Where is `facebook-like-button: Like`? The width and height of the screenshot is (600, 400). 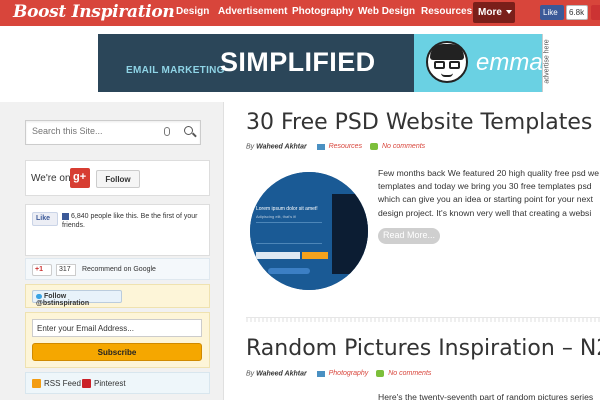 facebook-like-button: Like is located at coordinates (552, 12).